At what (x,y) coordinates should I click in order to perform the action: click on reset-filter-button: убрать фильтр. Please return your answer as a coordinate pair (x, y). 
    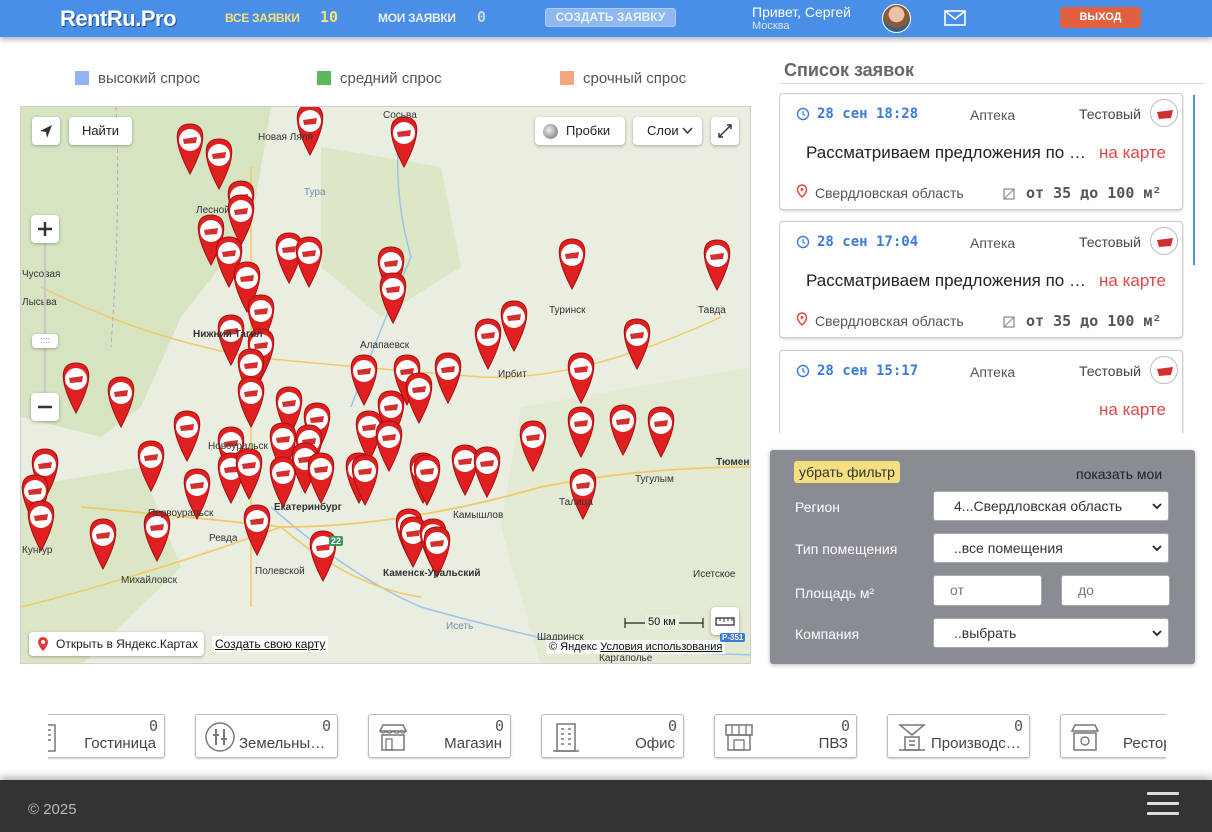
    Looking at the image, I should click on (847, 472).